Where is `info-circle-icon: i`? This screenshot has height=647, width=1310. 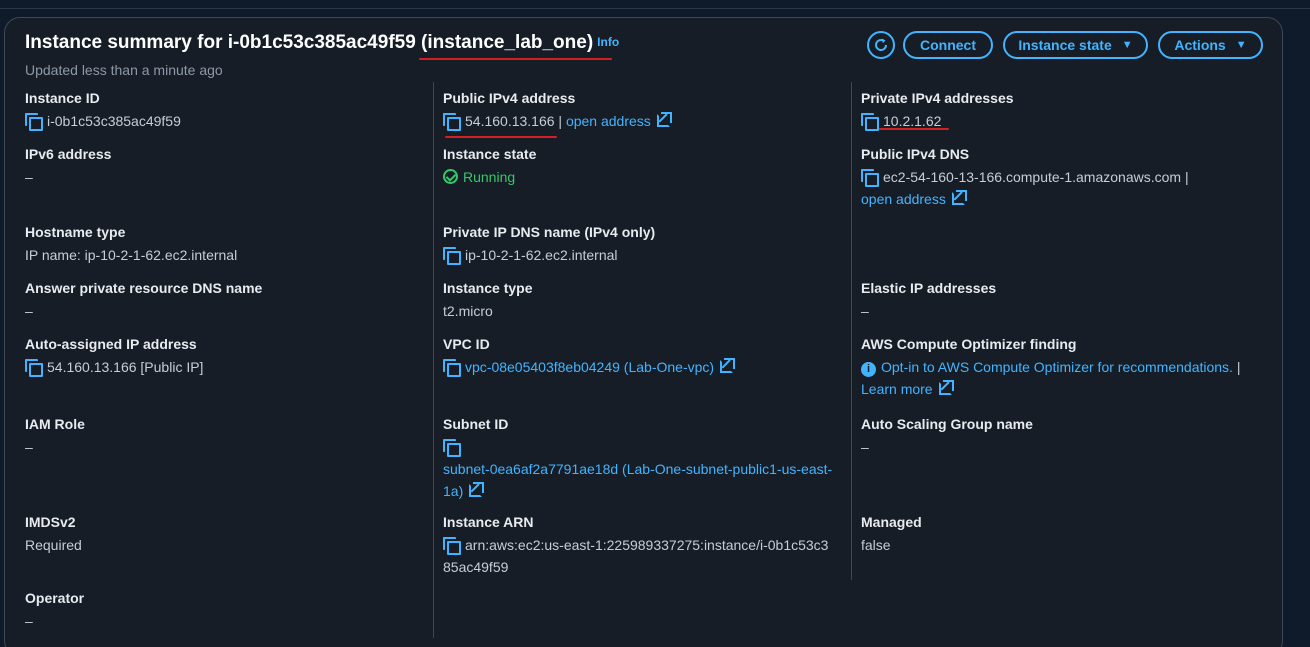
info-circle-icon: i is located at coordinates (868, 369).